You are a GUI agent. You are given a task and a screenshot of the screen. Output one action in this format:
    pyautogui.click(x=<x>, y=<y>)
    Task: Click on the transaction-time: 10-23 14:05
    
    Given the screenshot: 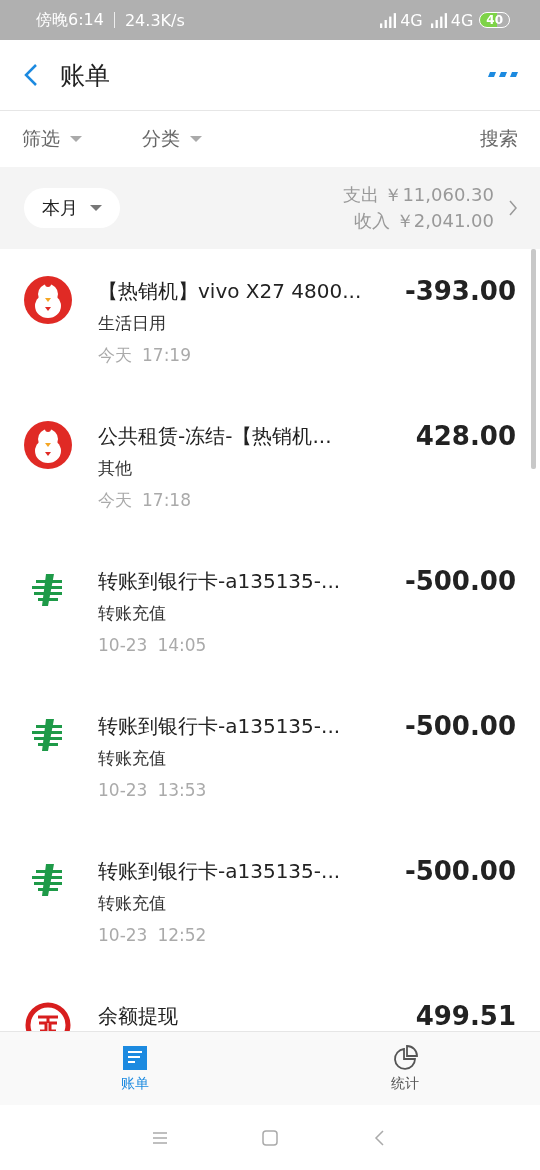 What is the action you would take?
    pyautogui.click(x=153, y=645)
    